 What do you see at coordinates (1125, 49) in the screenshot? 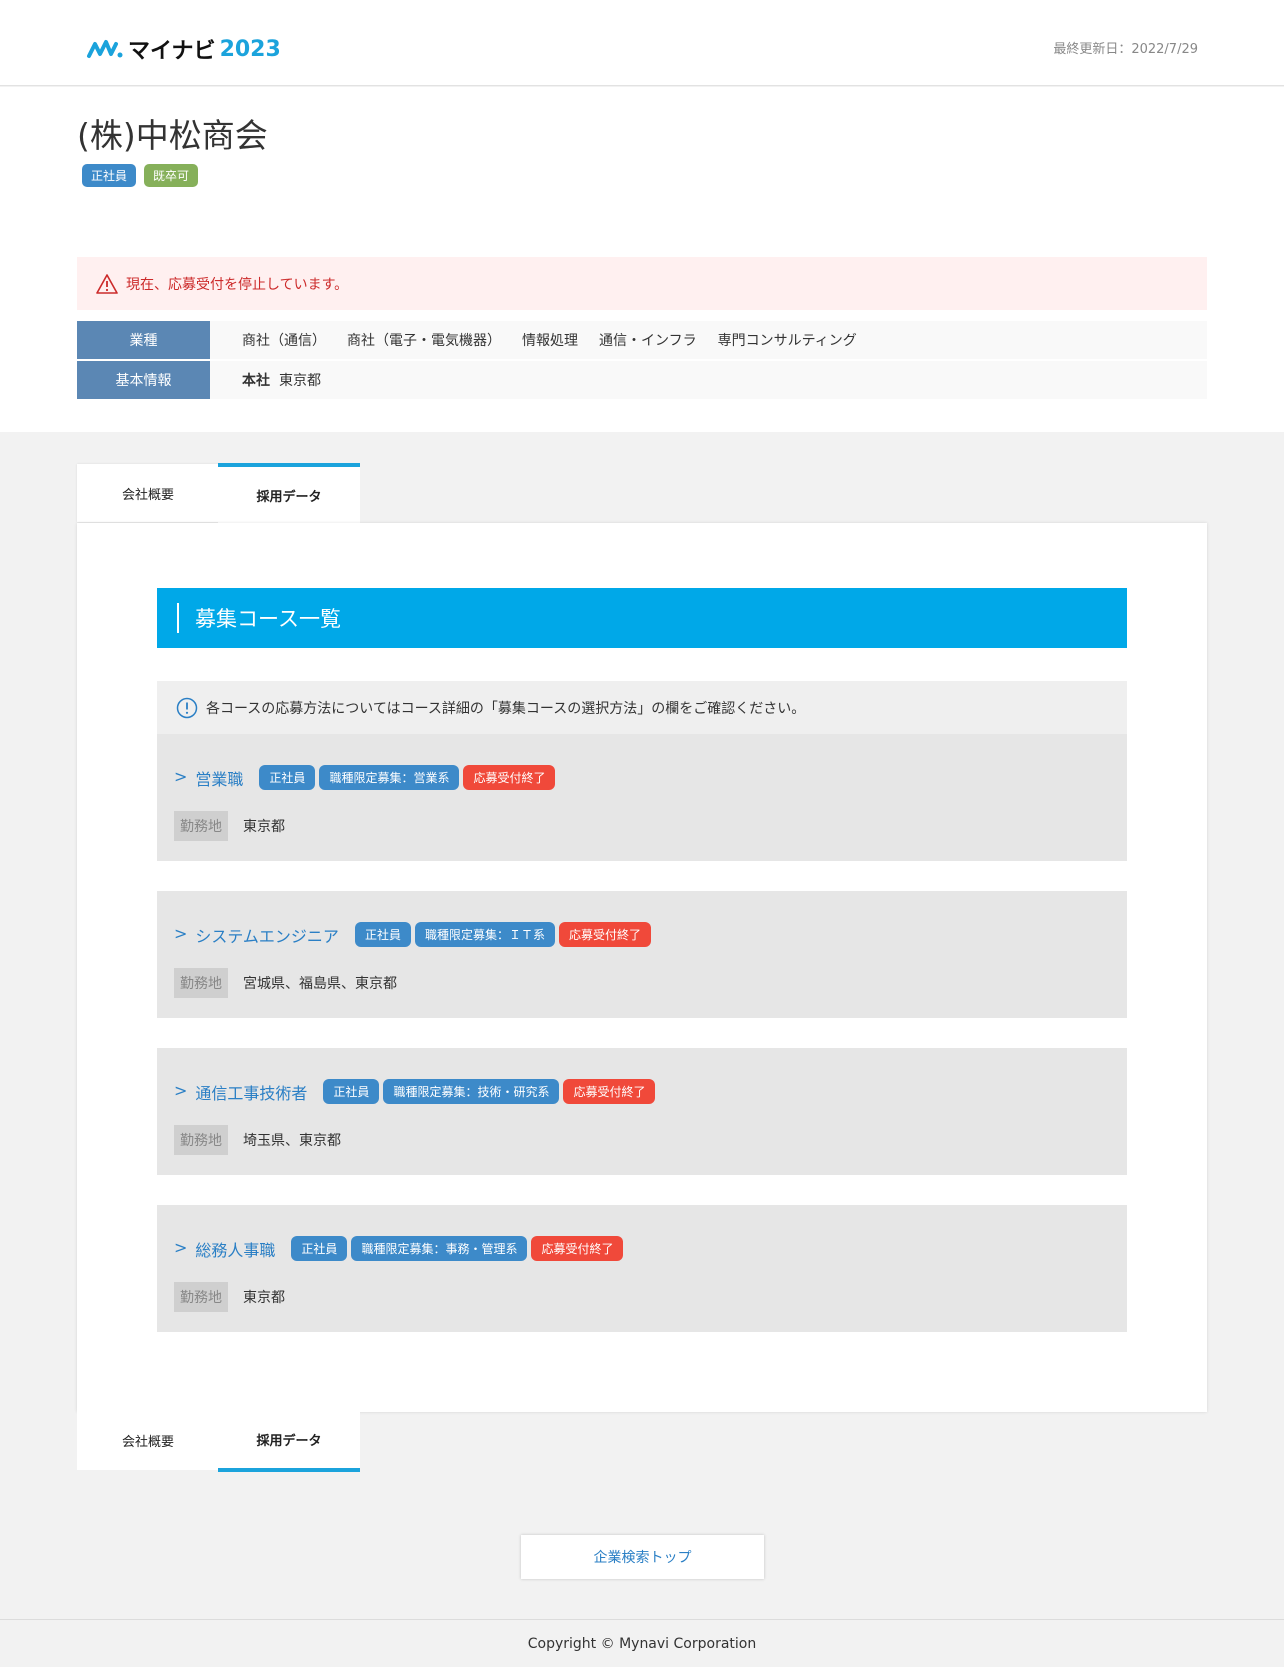
I see `last-updated: 最終更新日：2022/7/29` at bounding box center [1125, 49].